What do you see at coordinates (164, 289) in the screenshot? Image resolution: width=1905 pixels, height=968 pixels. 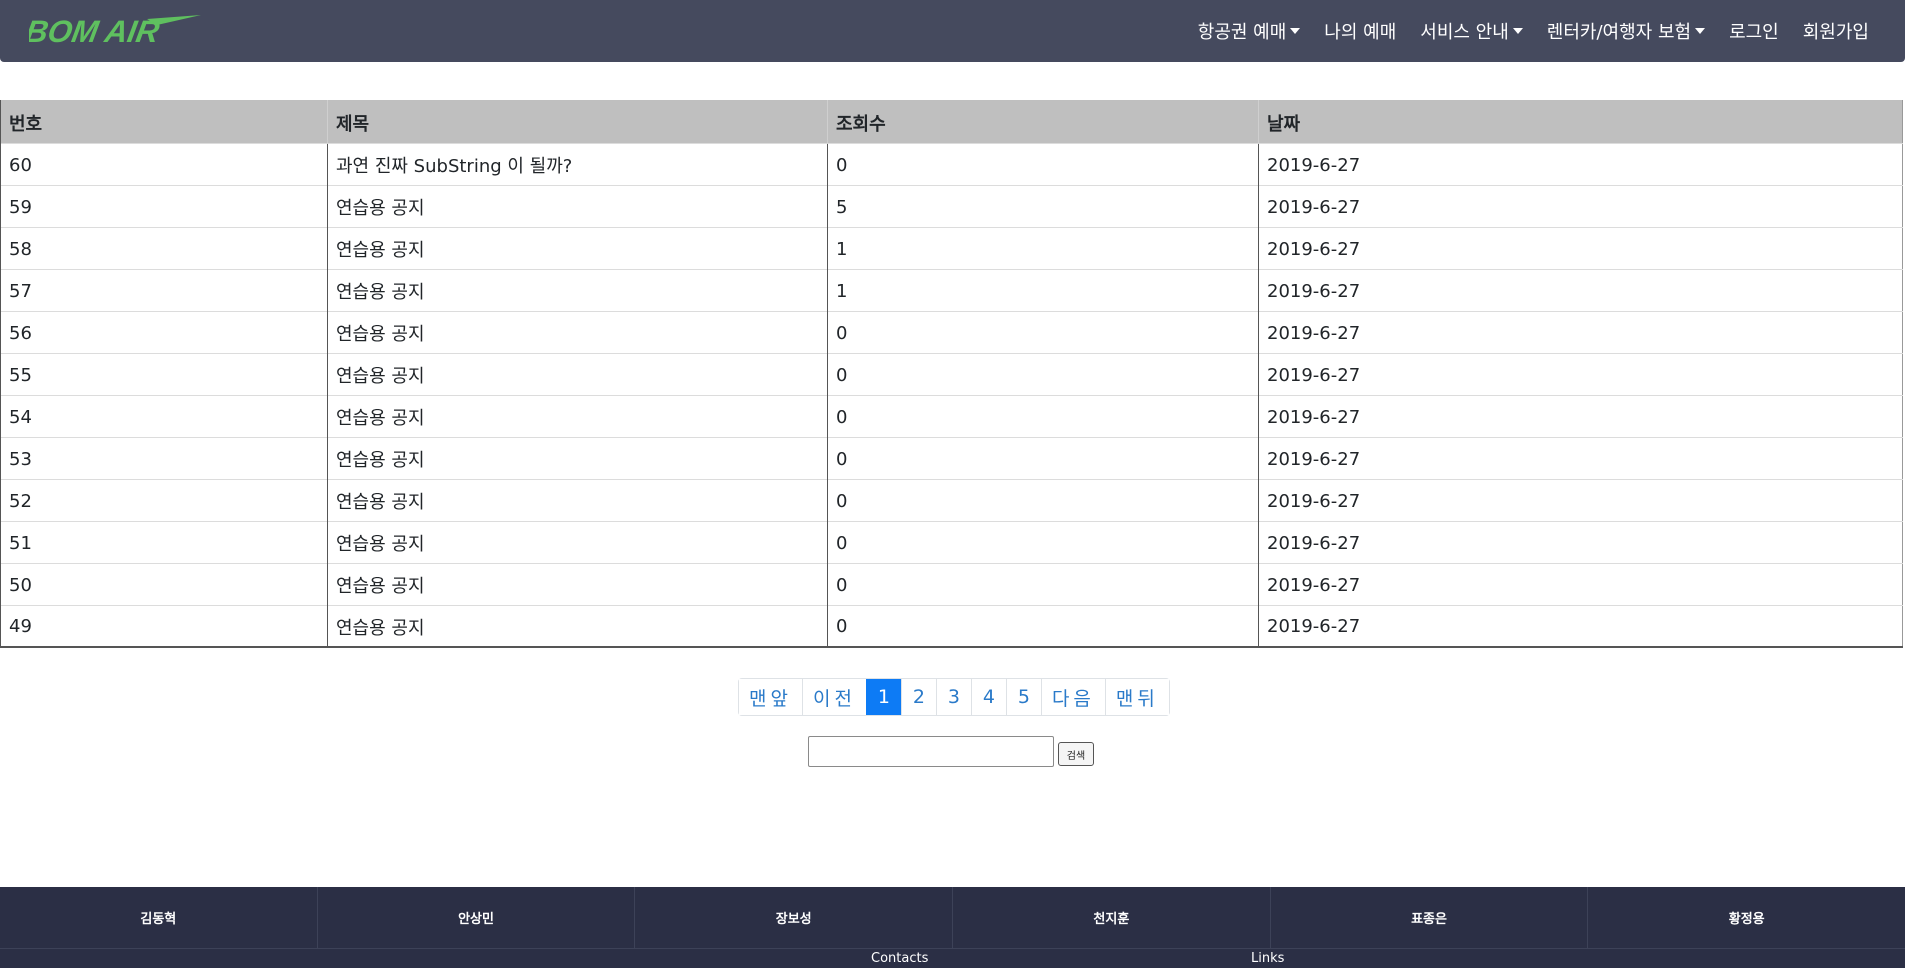 I see `cell-number: 57` at bounding box center [164, 289].